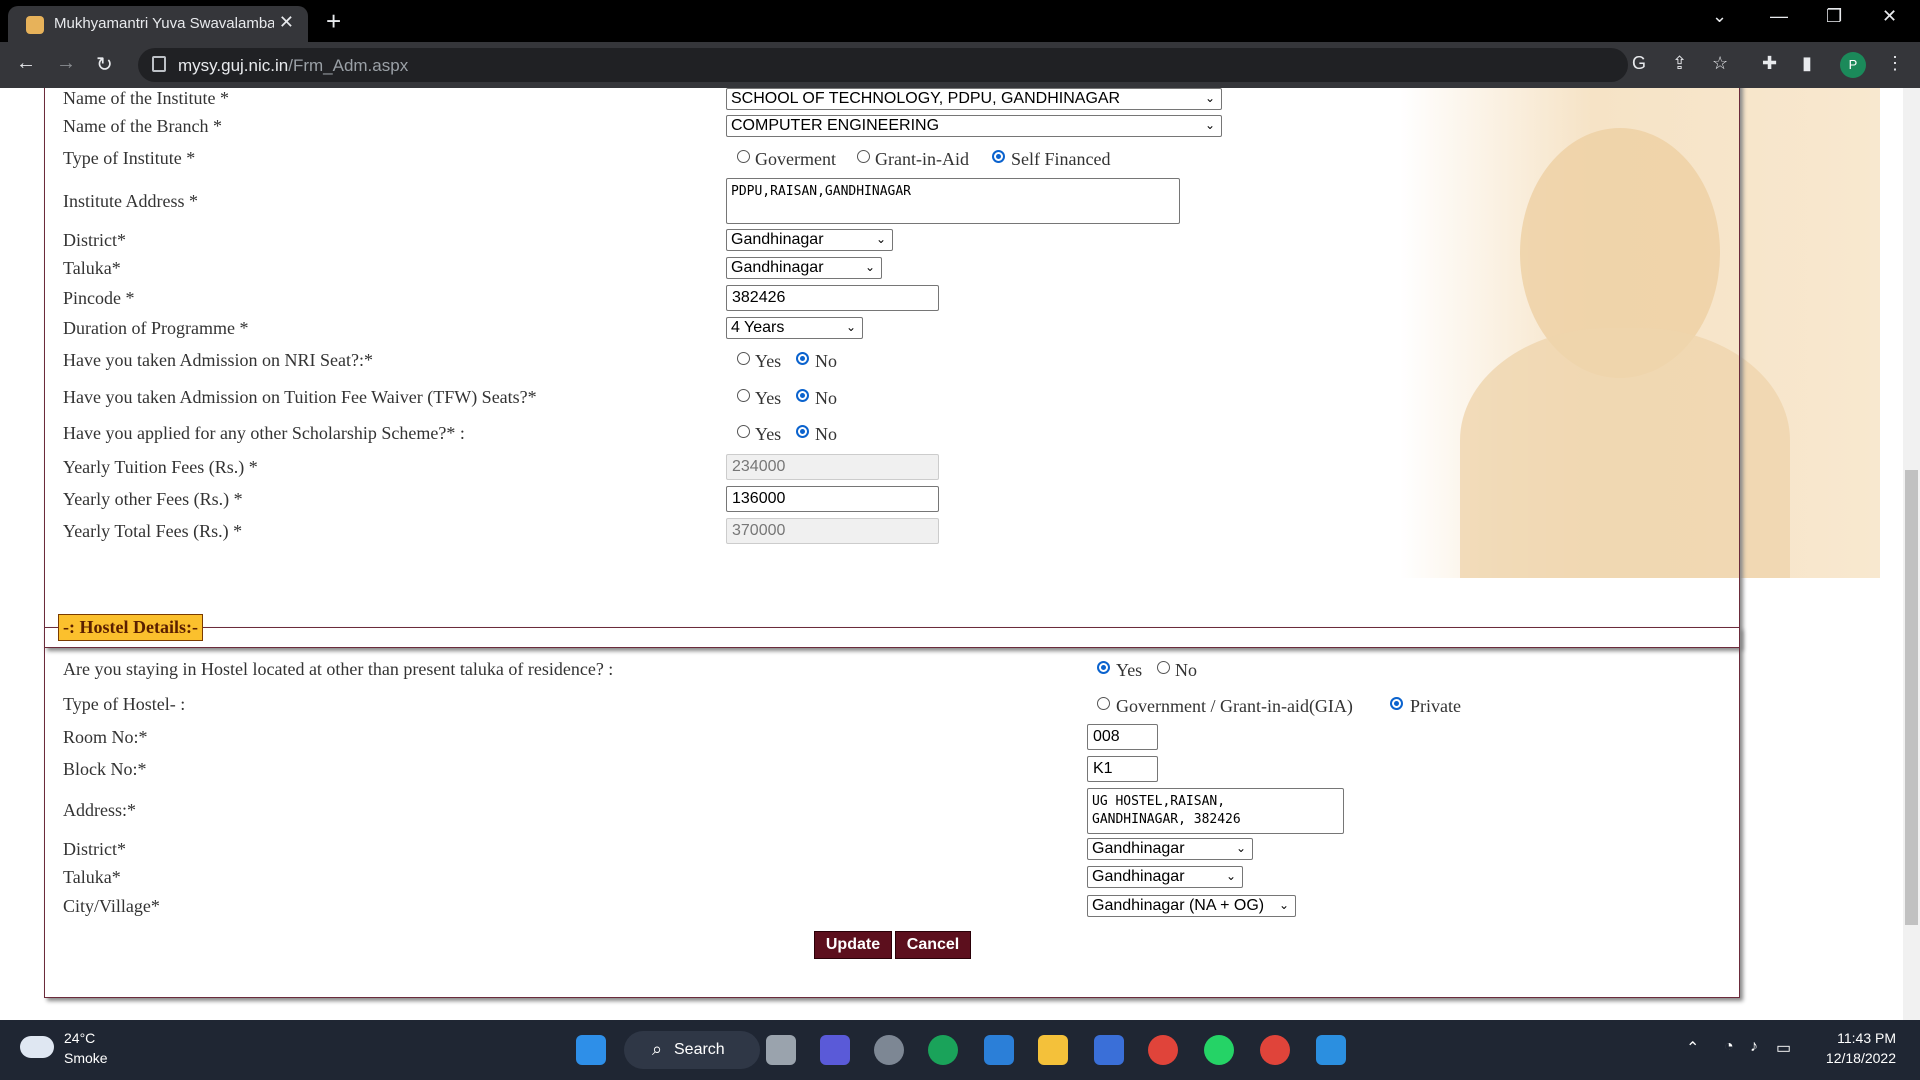 Image resolution: width=1920 pixels, height=1080 pixels. I want to click on scholarship-no-label: No, so click(826, 434).